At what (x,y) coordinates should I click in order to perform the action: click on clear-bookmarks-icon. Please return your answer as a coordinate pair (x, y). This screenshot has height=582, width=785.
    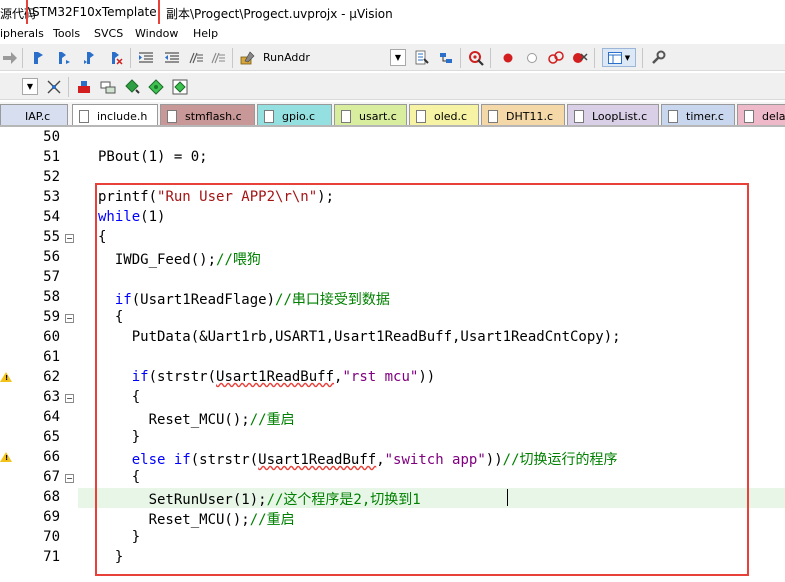
    Looking at the image, I should click on (115, 57).